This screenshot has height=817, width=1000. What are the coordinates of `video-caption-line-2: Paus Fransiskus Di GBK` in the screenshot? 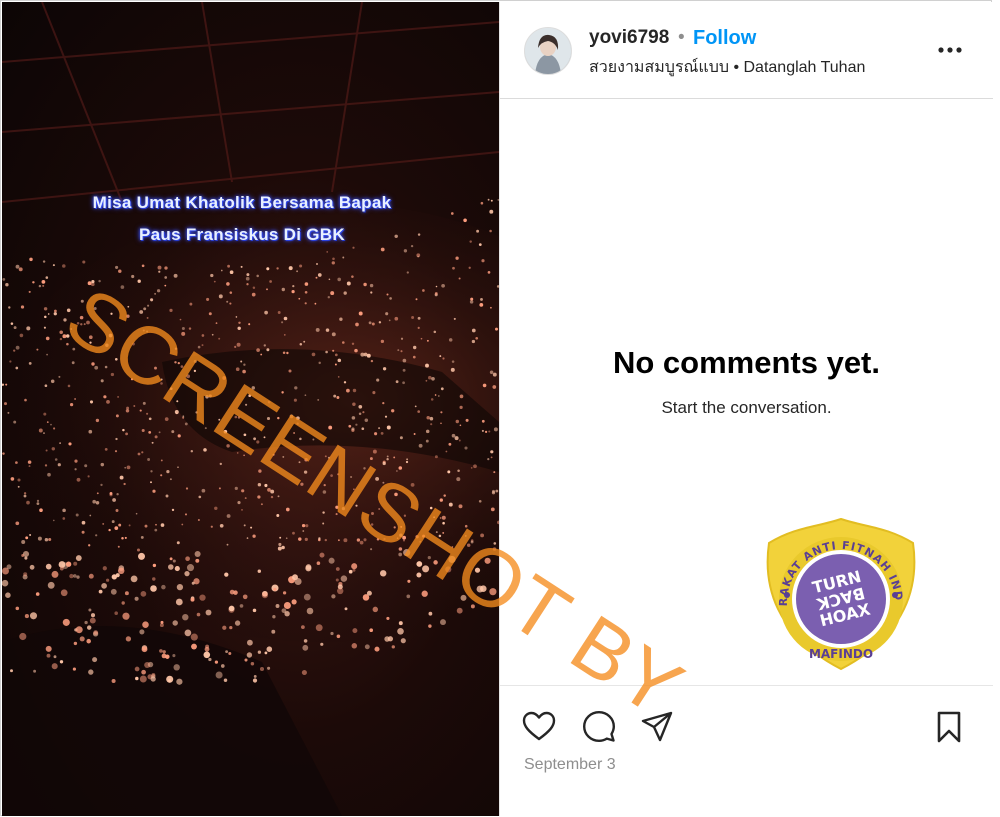 It's located at (242, 234).